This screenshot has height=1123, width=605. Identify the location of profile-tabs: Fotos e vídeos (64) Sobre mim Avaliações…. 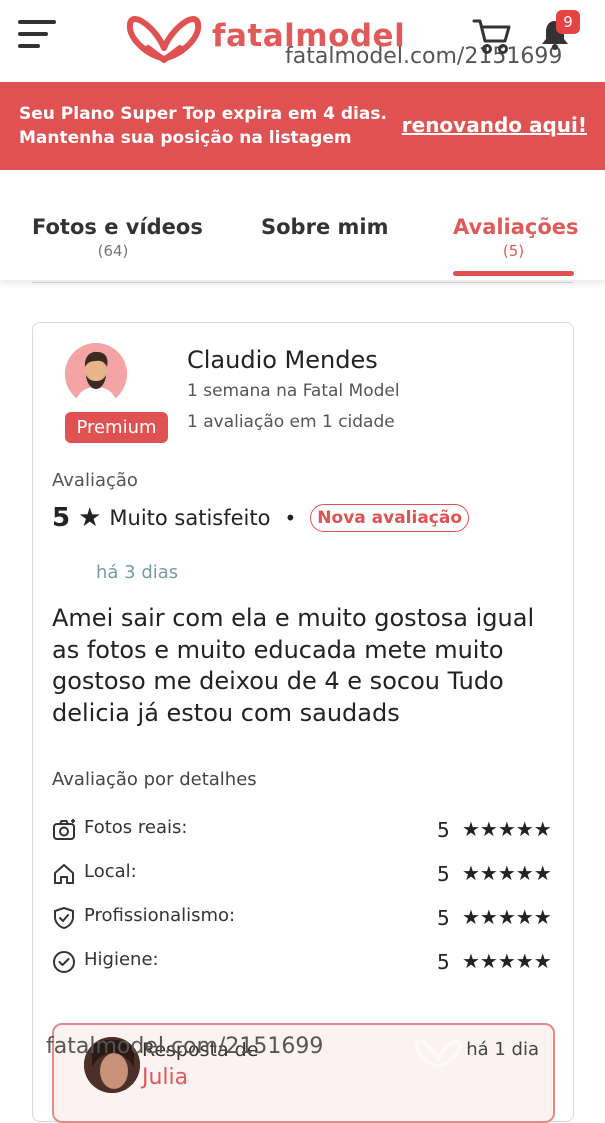
(302, 225).